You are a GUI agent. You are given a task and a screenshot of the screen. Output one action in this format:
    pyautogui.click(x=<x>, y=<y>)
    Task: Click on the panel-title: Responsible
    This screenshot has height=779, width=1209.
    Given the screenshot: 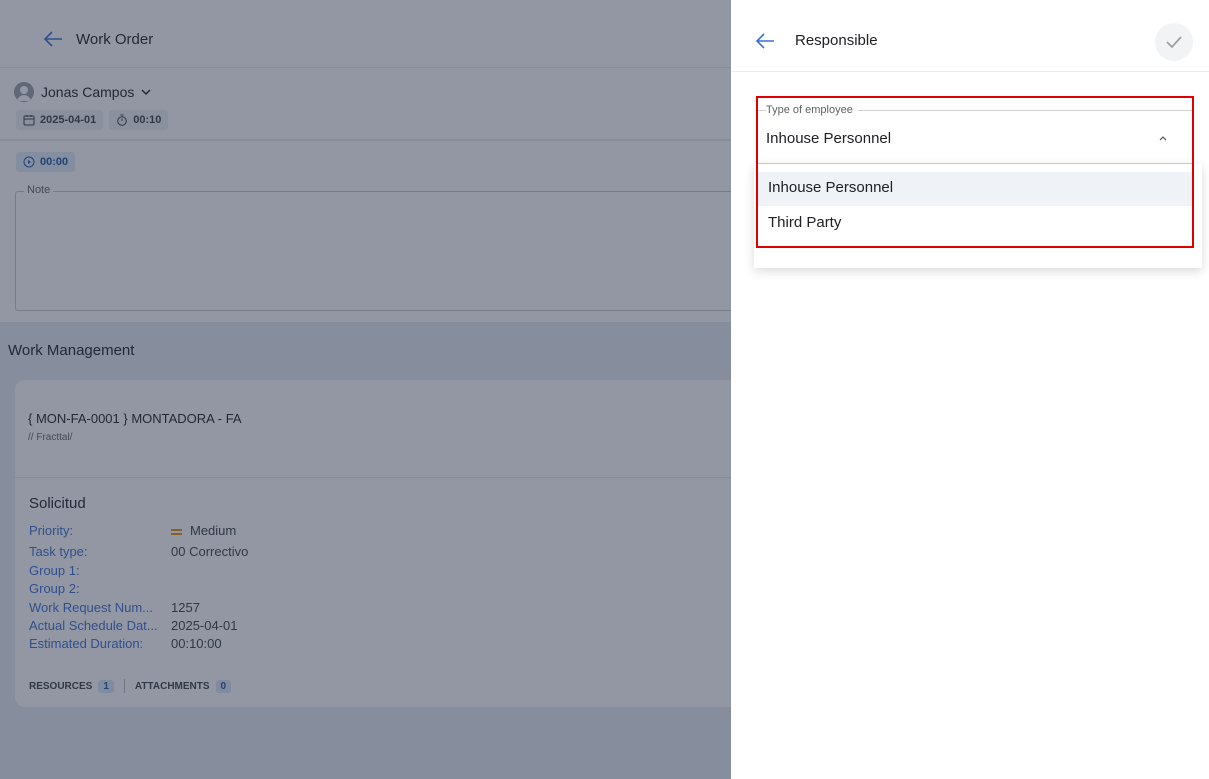 What is the action you would take?
    pyautogui.click(x=836, y=40)
    